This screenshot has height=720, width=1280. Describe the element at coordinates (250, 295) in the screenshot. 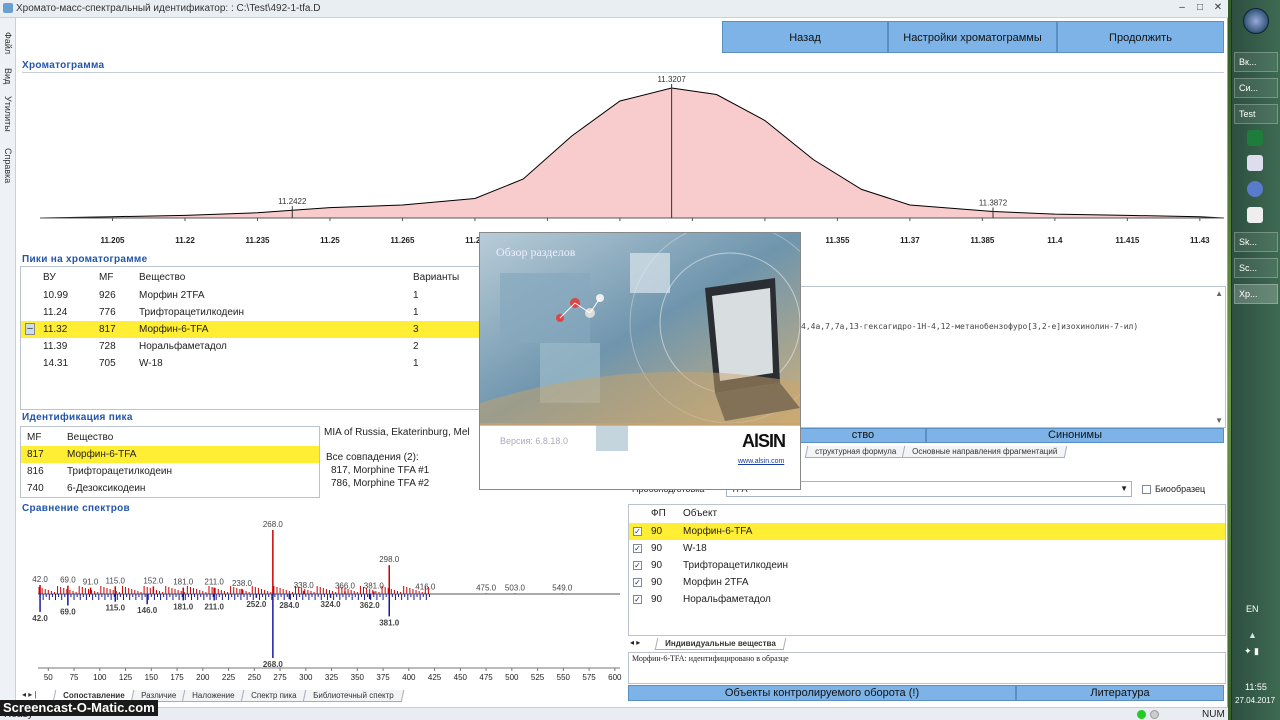

I see `table-row: 10.99 926 Морфин 2TFA 1` at that location.